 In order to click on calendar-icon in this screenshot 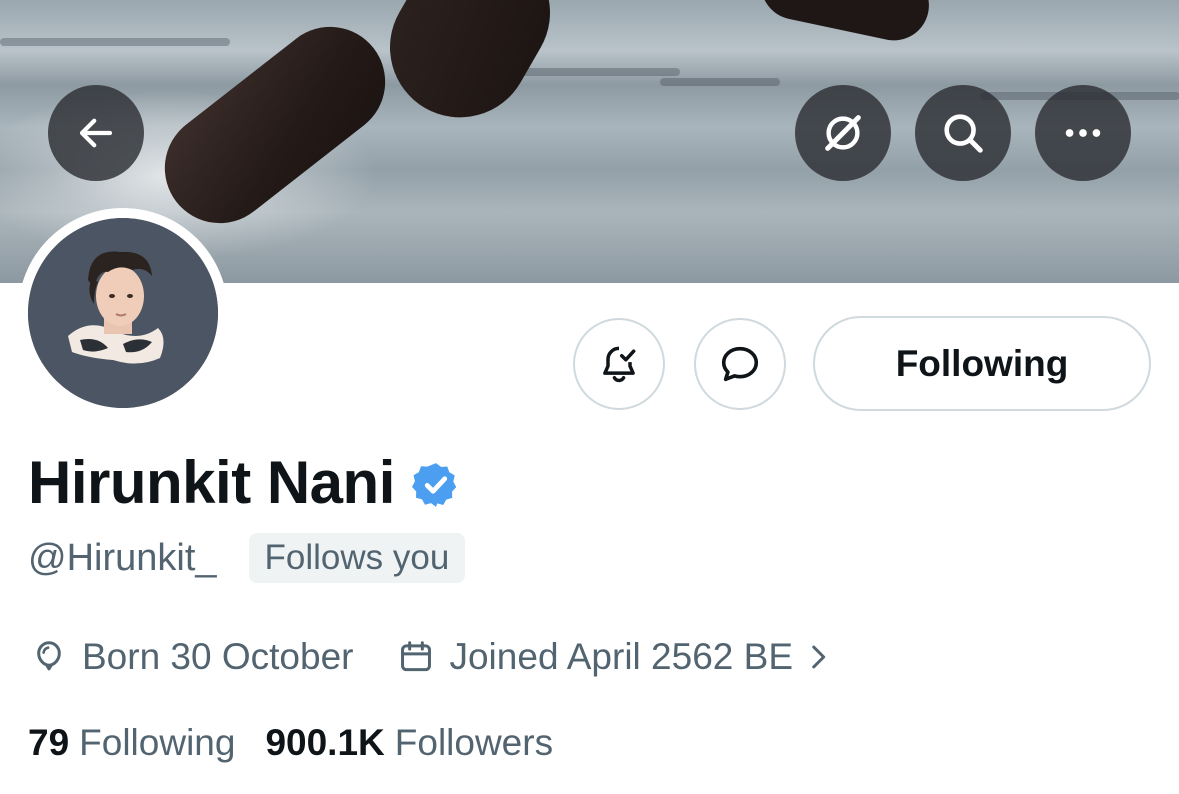, I will do `click(416, 656)`.